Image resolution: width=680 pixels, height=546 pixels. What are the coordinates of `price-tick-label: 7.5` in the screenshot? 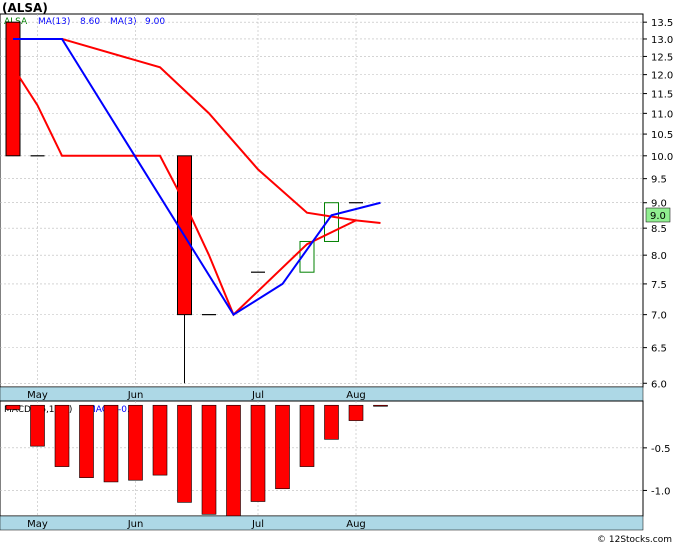 It's located at (659, 285).